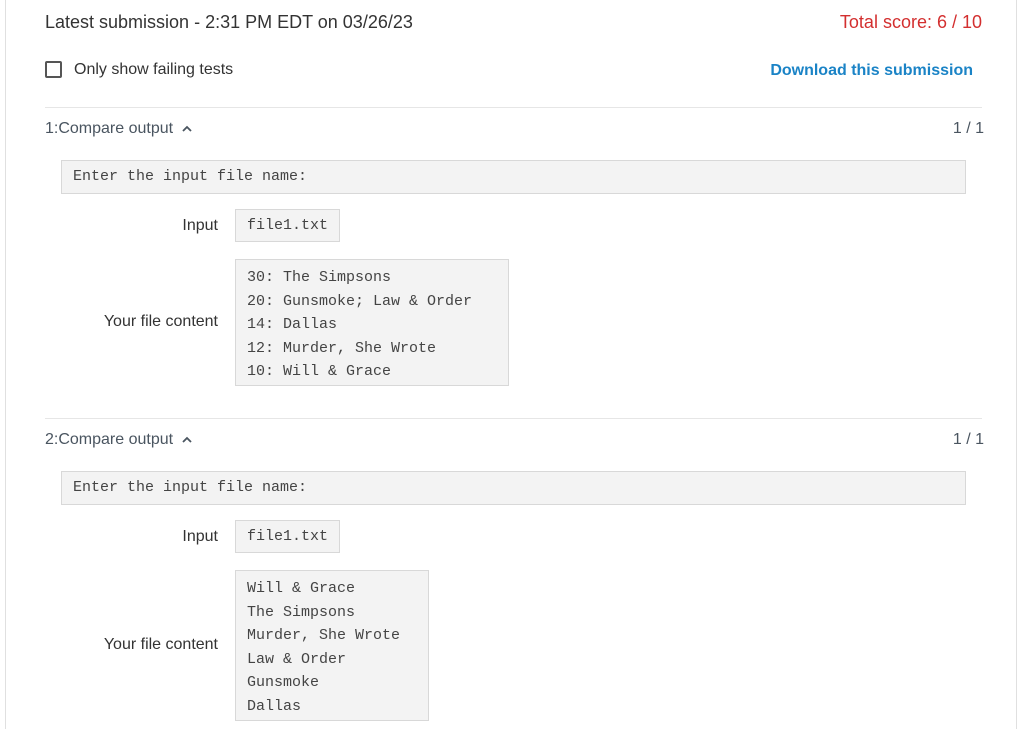 This screenshot has height=729, width=1024. Describe the element at coordinates (153, 70) in the screenshot. I see `only-failing-label: Only show failing tests` at that location.